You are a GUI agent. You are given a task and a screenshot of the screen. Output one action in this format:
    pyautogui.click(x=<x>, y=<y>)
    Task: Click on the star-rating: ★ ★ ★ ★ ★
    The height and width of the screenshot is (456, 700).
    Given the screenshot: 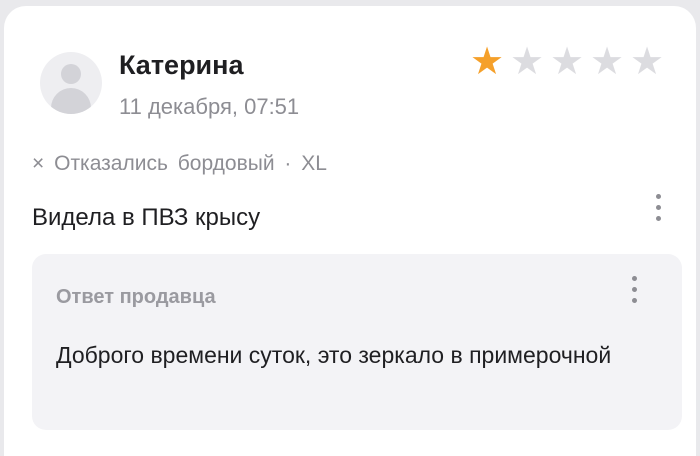 What is the action you would take?
    pyautogui.click(x=567, y=61)
    